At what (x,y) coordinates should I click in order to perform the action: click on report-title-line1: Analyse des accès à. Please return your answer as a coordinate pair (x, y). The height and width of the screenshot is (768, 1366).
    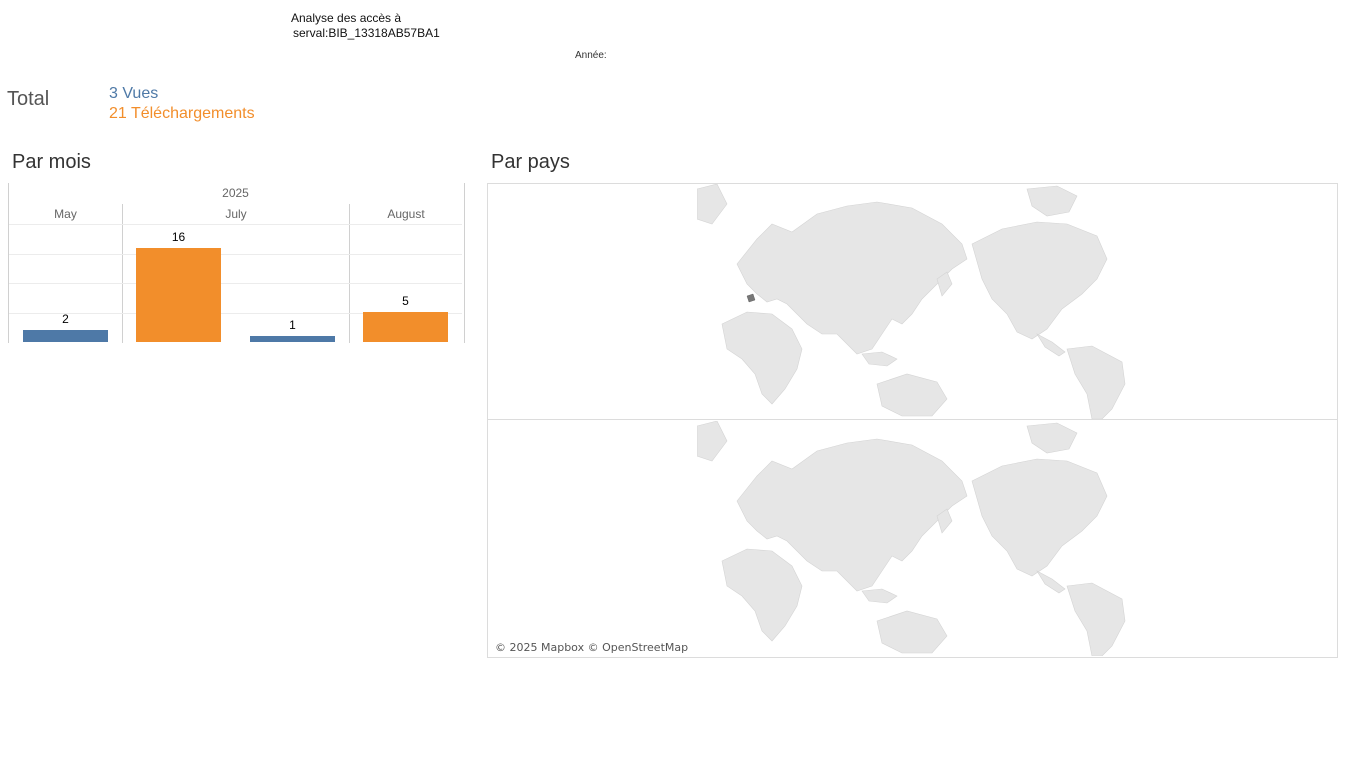
    Looking at the image, I should click on (346, 18).